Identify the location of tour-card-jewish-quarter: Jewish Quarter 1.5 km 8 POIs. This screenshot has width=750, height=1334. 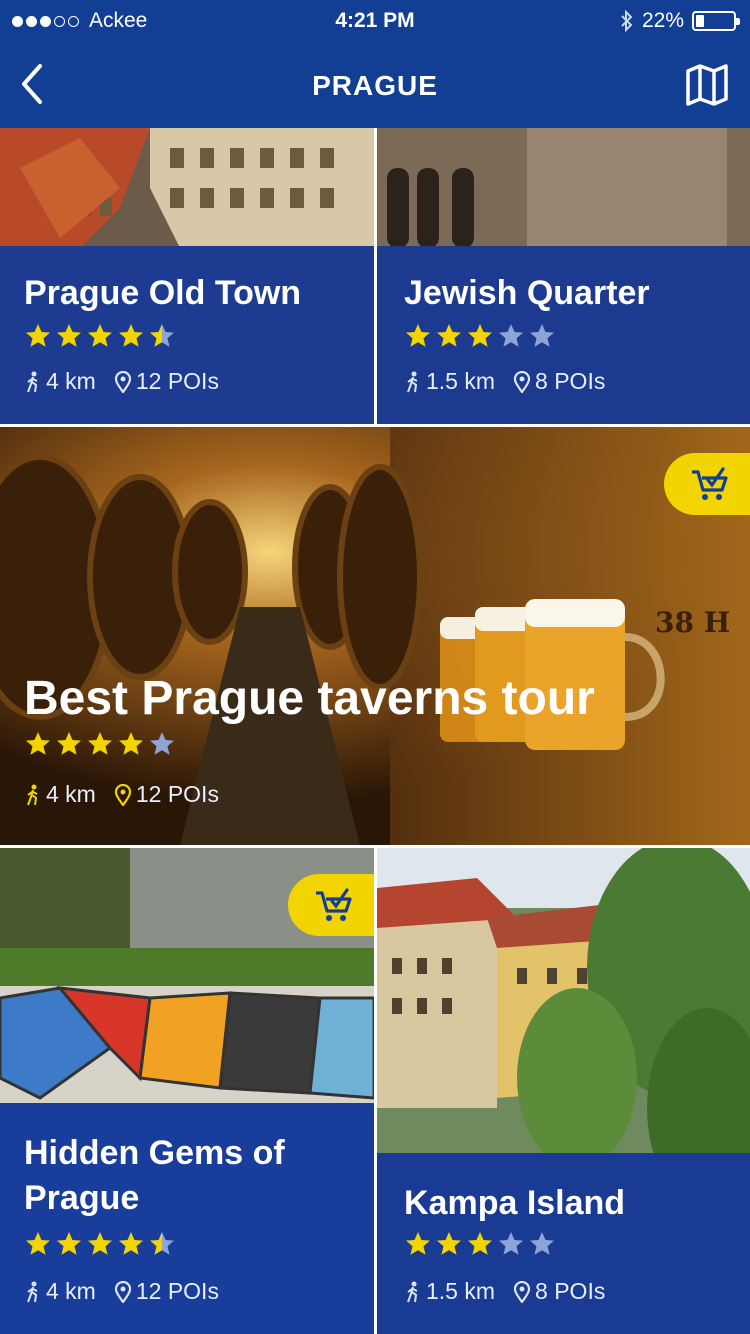
(563, 276).